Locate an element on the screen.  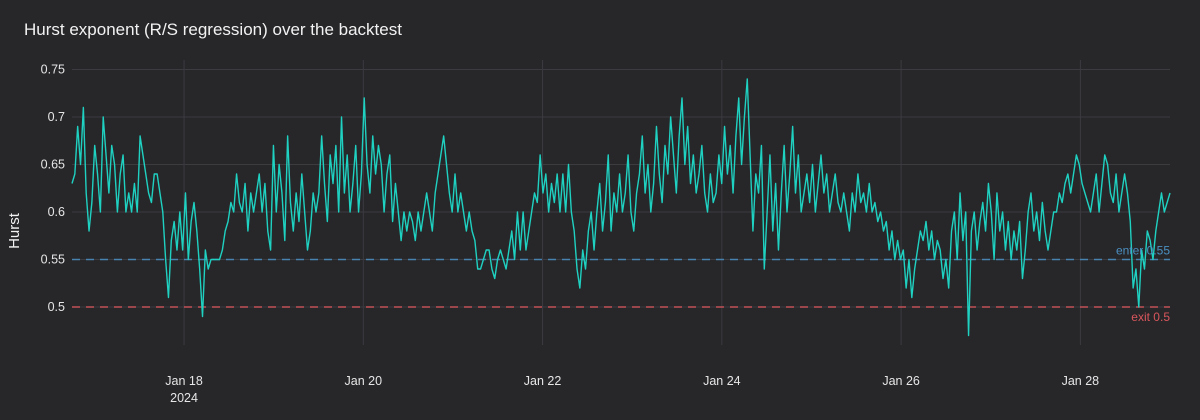
y-tick-label: 0.7 is located at coordinates (56, 117).